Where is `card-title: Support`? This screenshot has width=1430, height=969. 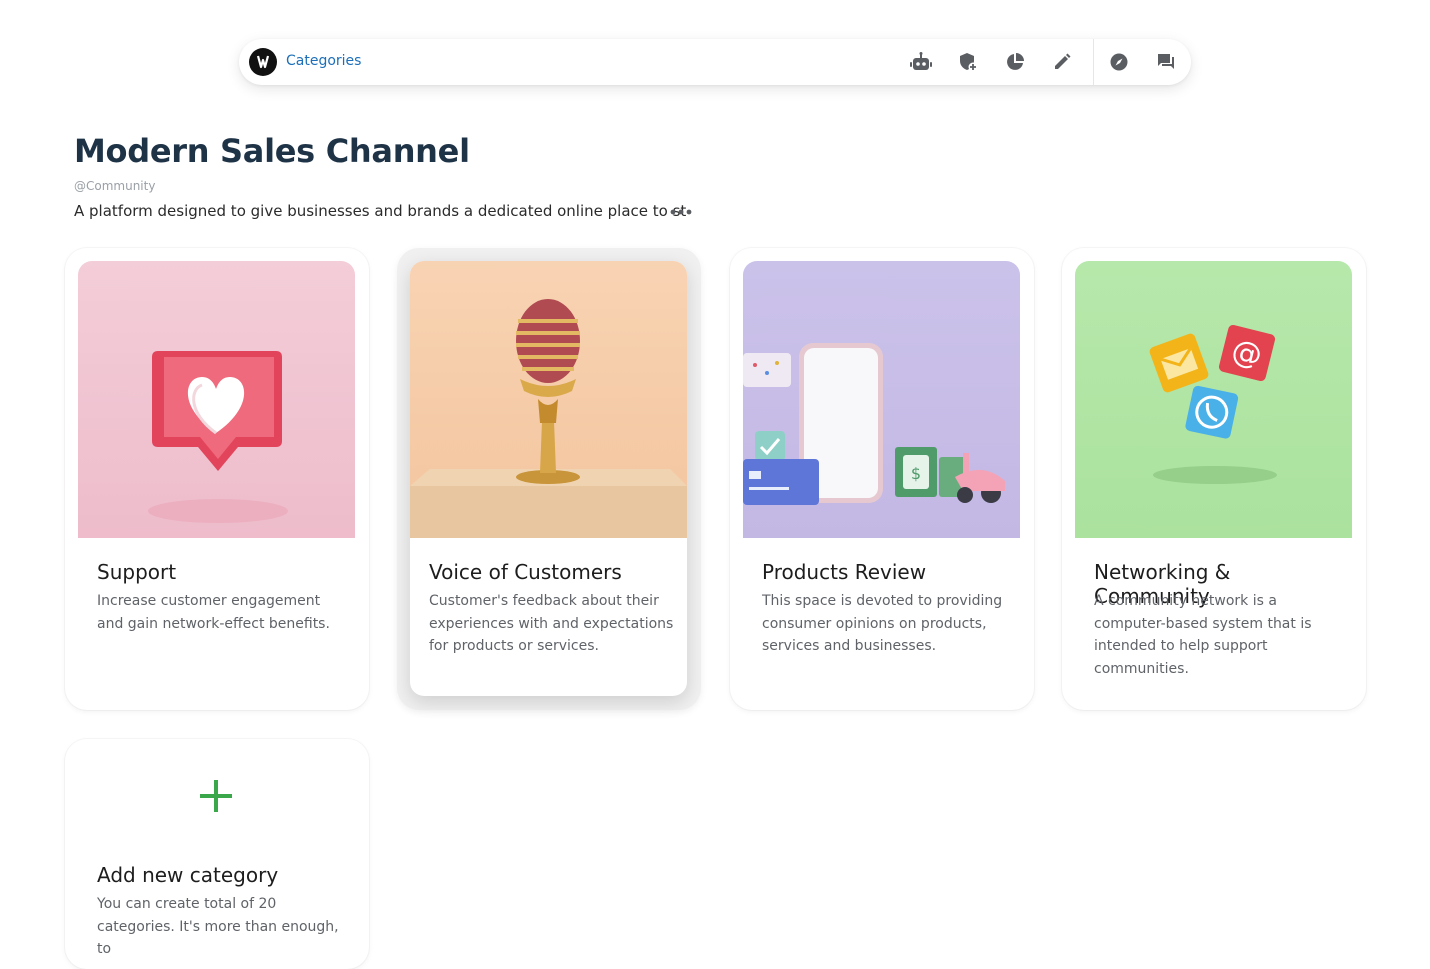 card-title: Support is located at coordinates (137, 572).